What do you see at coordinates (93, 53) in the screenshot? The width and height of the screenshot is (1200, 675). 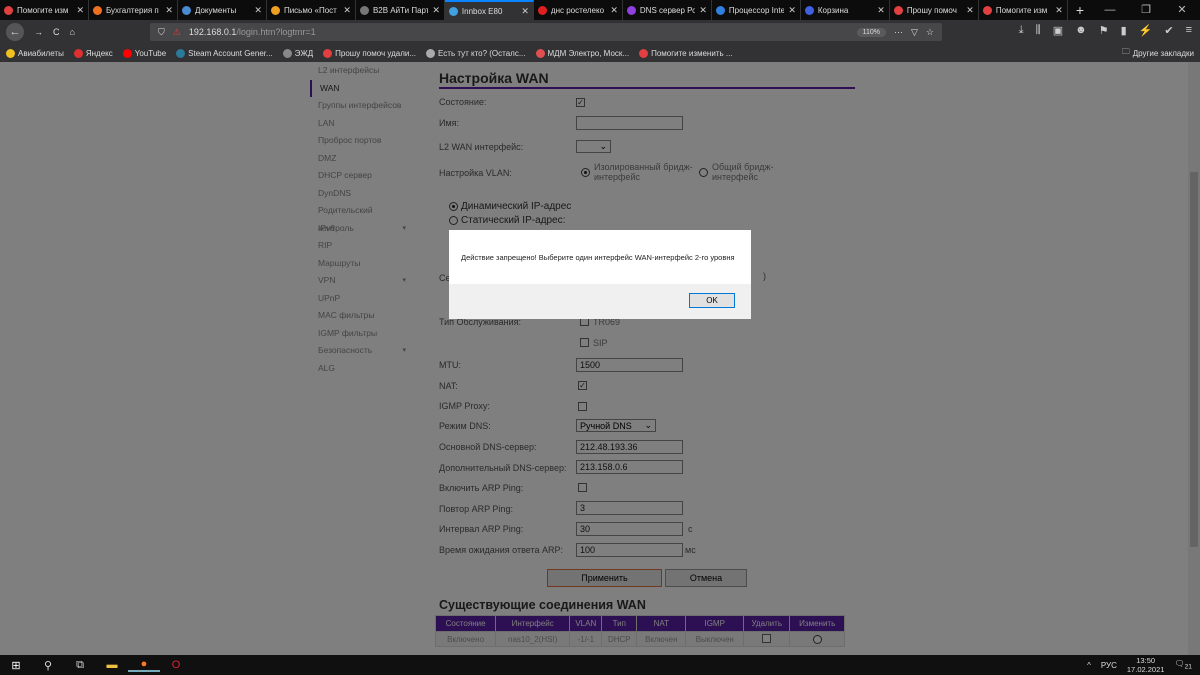 I see `bookmark-item: Яндекс` at bounding box center [93, 53].